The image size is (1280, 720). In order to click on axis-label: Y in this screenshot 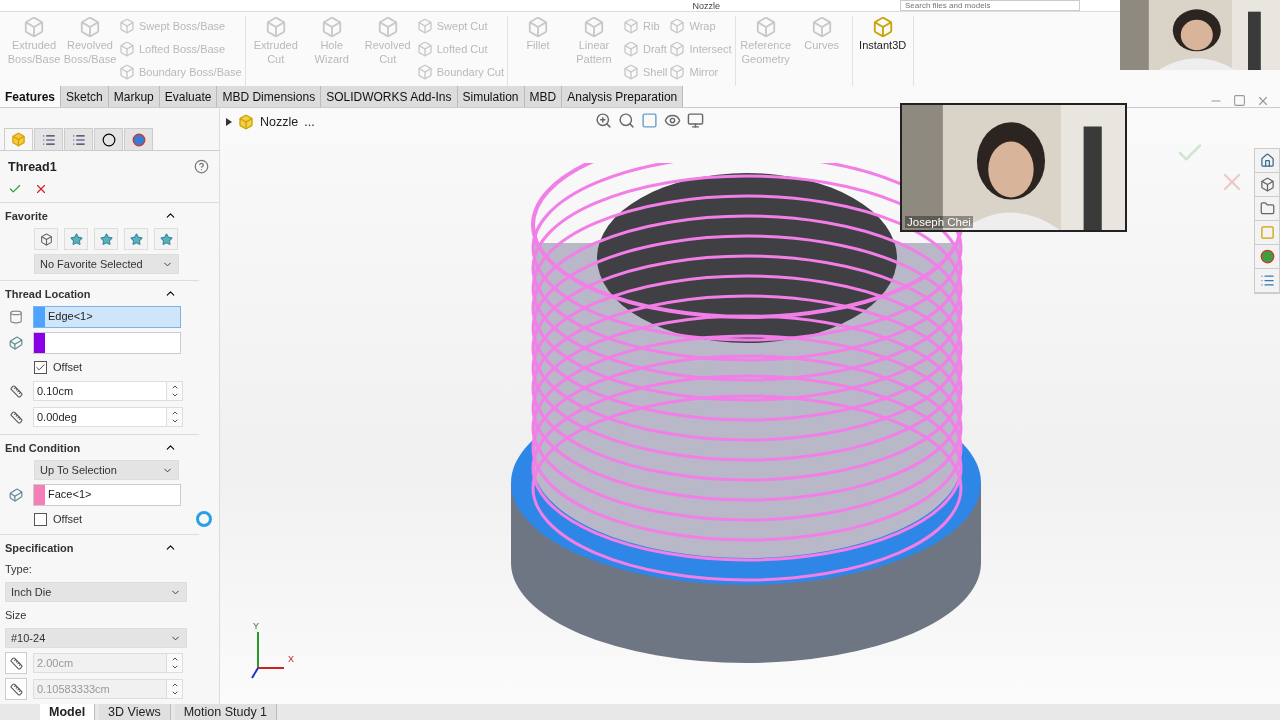, I will do `click(256, 626)`.